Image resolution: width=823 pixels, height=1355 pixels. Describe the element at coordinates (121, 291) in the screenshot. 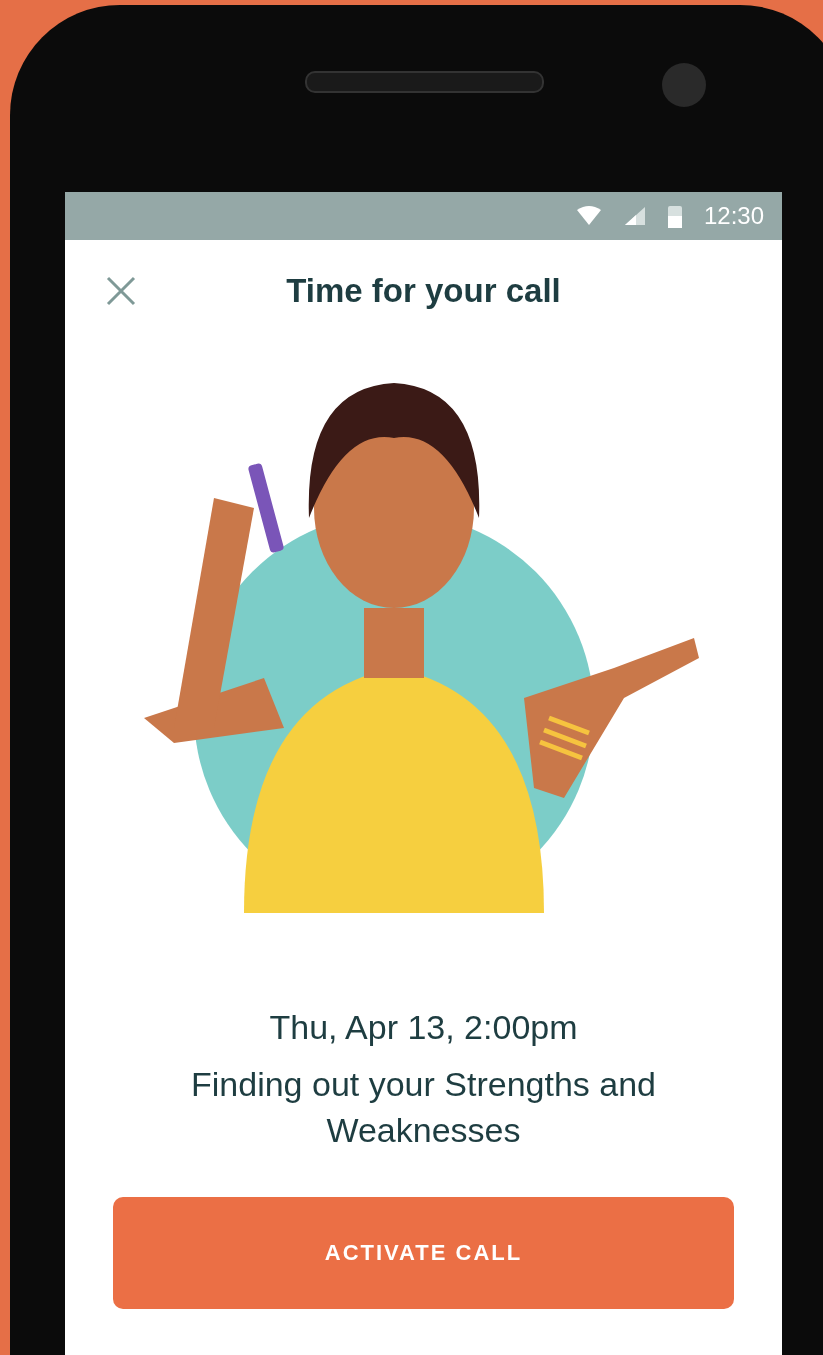

I see `close-icon` at that location.